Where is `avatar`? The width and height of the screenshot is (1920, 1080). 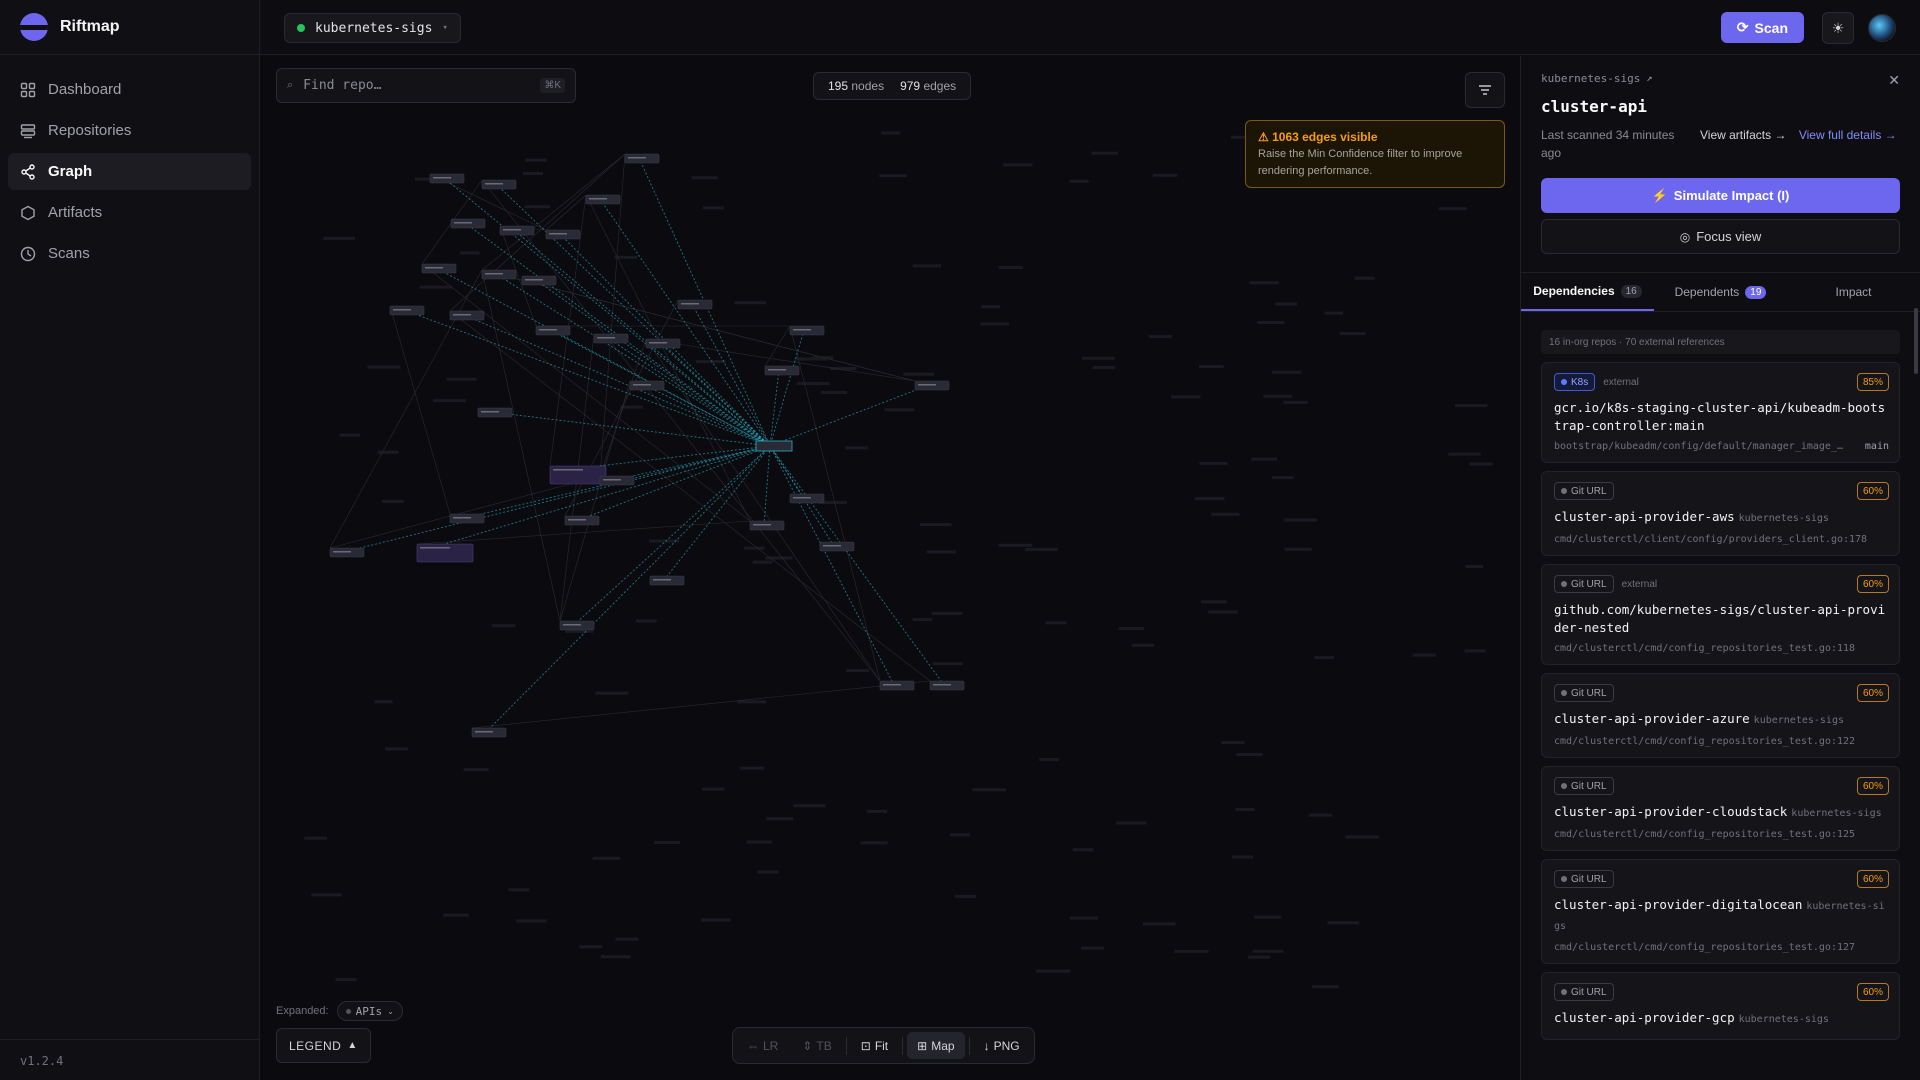 avatar is located at coordinates (1882, 28).